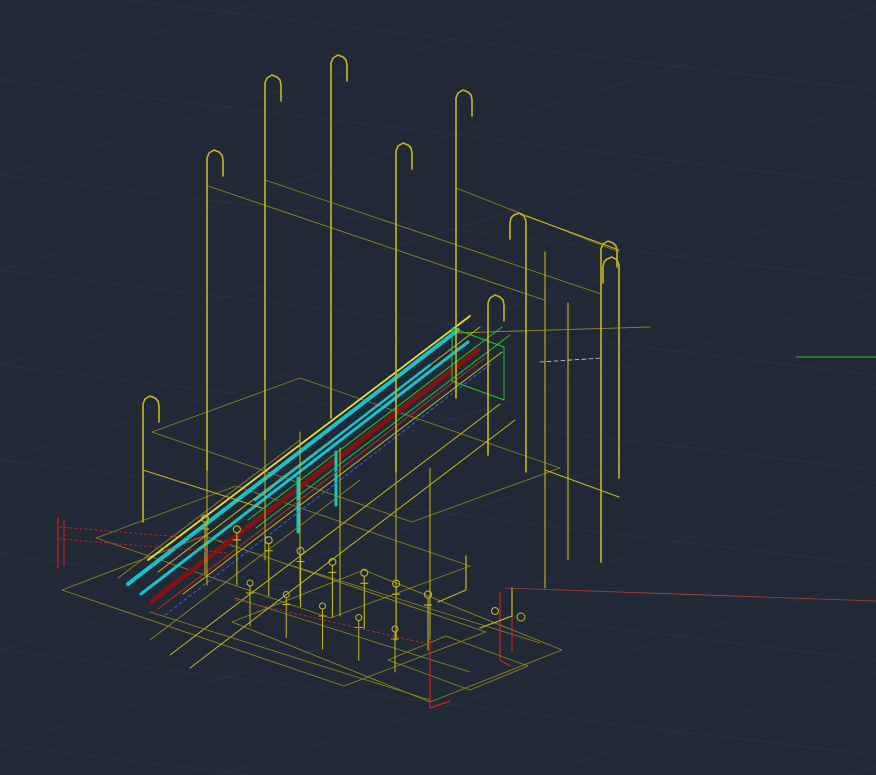  What do you see at coordinates (571, 360) in the screenshot?
I see `dashed-line-white` at bounding box center [571, 360].